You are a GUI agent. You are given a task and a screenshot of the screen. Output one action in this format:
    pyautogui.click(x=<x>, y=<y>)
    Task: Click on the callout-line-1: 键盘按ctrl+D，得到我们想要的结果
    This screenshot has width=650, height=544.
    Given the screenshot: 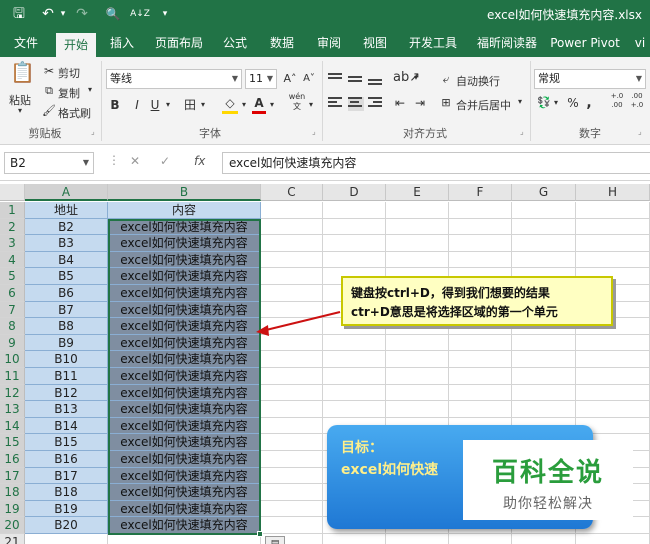 What is the action you would take?
    pyautogui.click(x=450, y=293)
    